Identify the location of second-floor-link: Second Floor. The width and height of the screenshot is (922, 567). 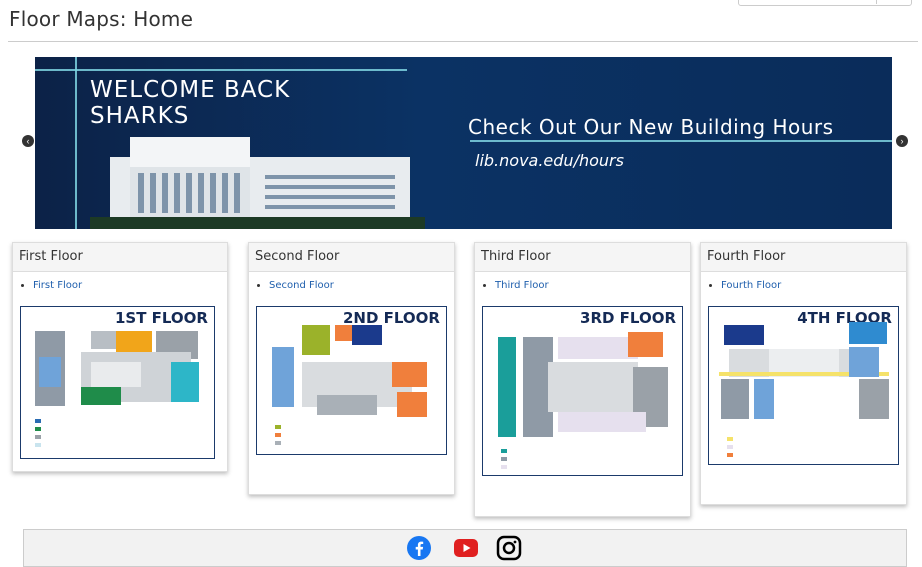
(301, 285).